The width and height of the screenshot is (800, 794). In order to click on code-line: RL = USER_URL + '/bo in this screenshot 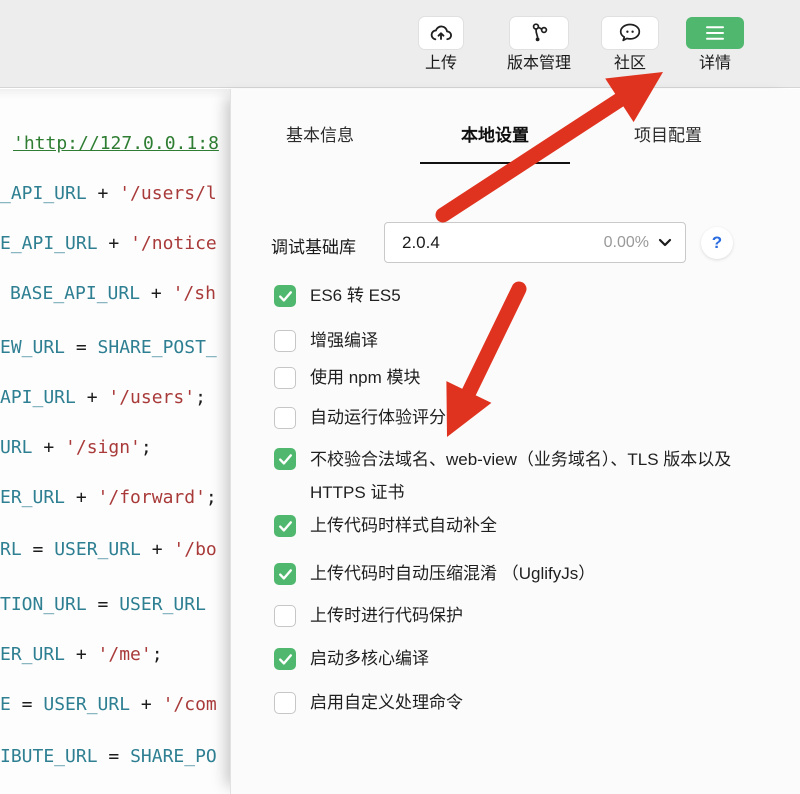, I will do `click(108, 549)`.